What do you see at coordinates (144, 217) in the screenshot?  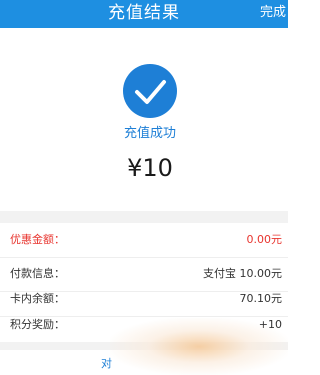 I see `section-divider` at bounding box center [144, 217].